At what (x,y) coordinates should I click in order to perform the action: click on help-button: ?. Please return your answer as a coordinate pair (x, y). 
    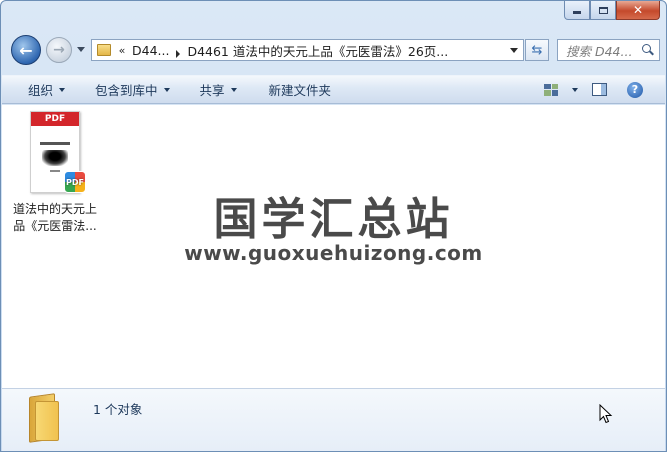
    Looking at the image, I should click on (635, 89).